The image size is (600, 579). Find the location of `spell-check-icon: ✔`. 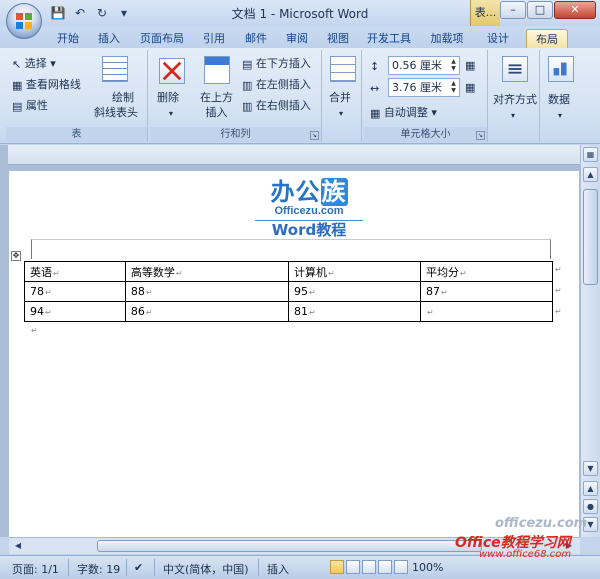

spell-check-icon: ✔ is located at coordinates (138, 567).